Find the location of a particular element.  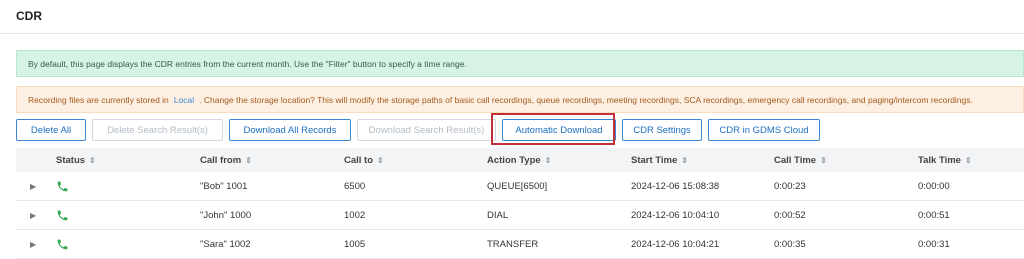

download-search-results-button: Download Search Result(s) is located at coordinates (426, 130).